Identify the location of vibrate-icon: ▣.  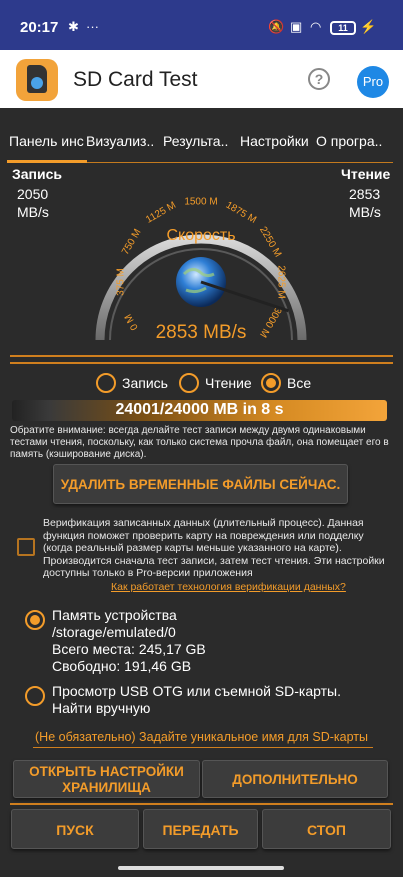
(296, 26).